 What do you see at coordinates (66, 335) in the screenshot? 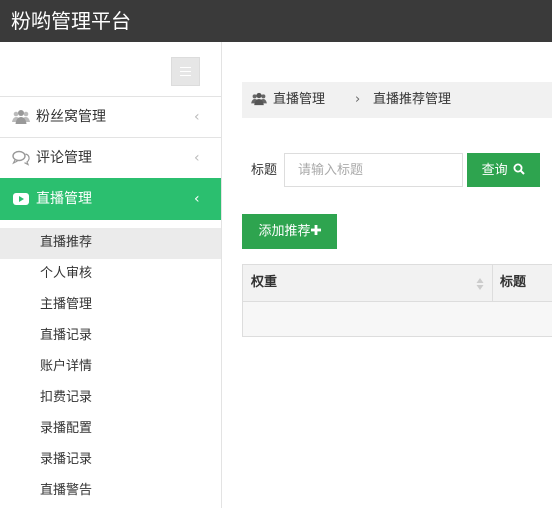
I see `submenu-item-label: 直播记录` at bounding box center [66, 335].